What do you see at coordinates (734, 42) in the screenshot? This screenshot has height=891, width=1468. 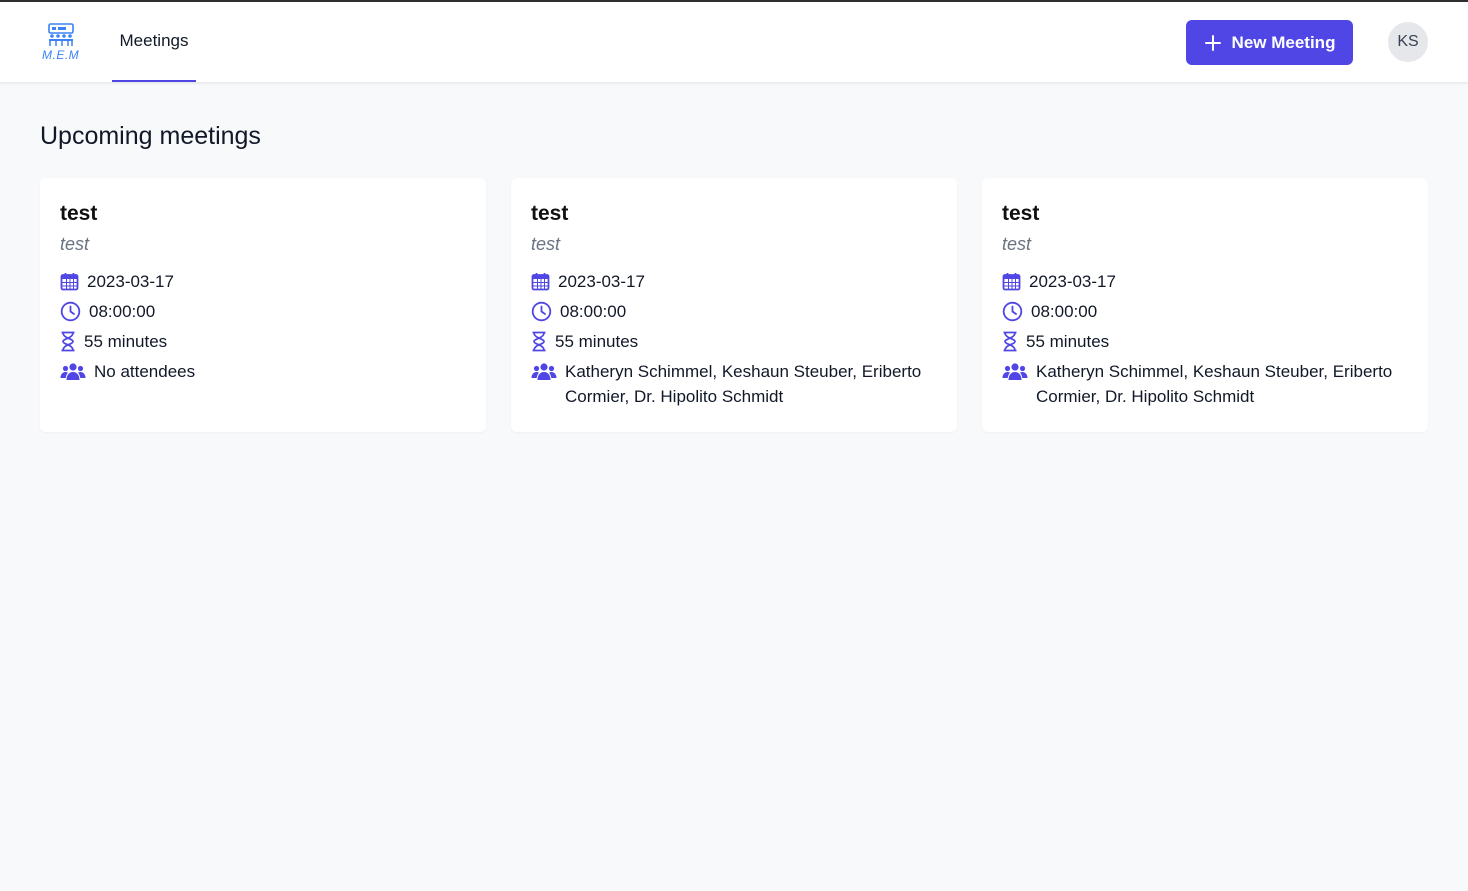 I see `top-navbar: M.E.M Meetings New Meeting KS` at bounding box center [734, 42].